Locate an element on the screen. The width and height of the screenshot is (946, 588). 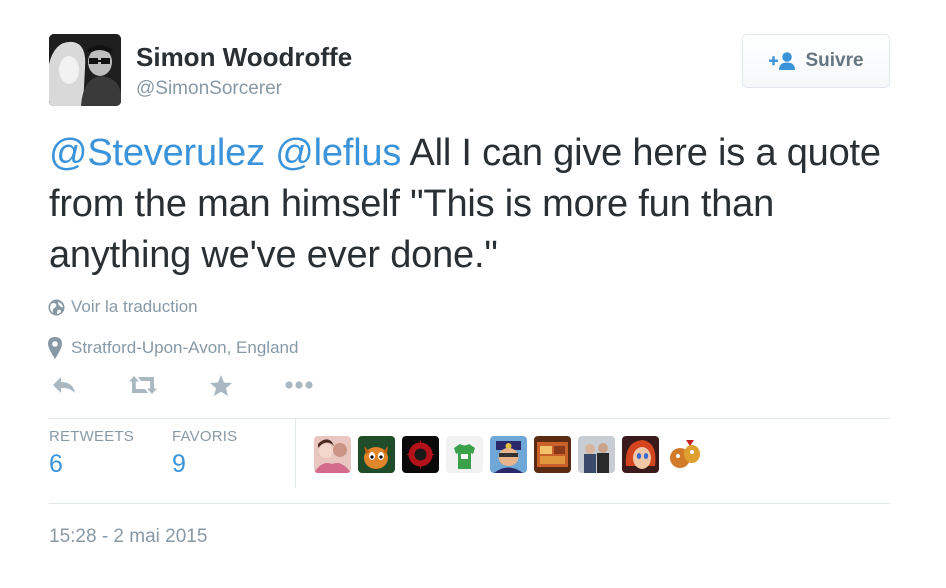
location-label: Stratford-Upon-Avon, England is located at coordinates (185, 347).